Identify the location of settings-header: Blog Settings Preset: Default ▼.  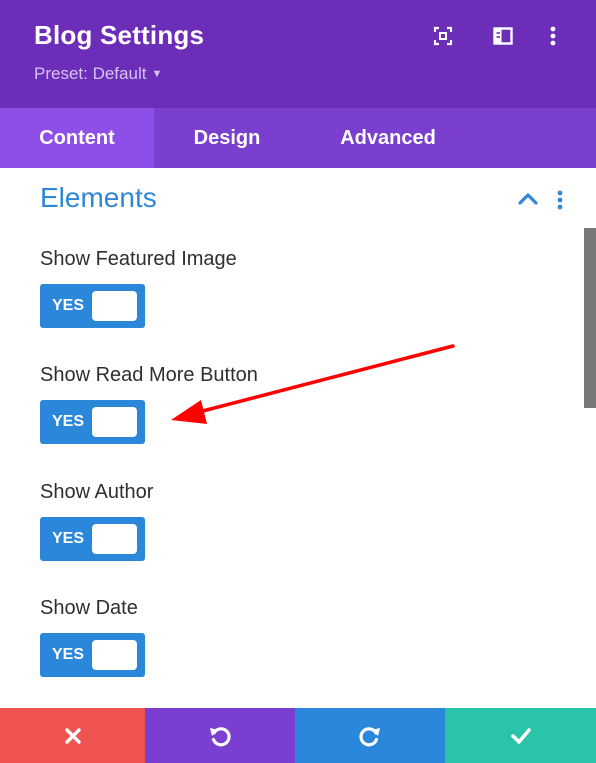
(298, 54).